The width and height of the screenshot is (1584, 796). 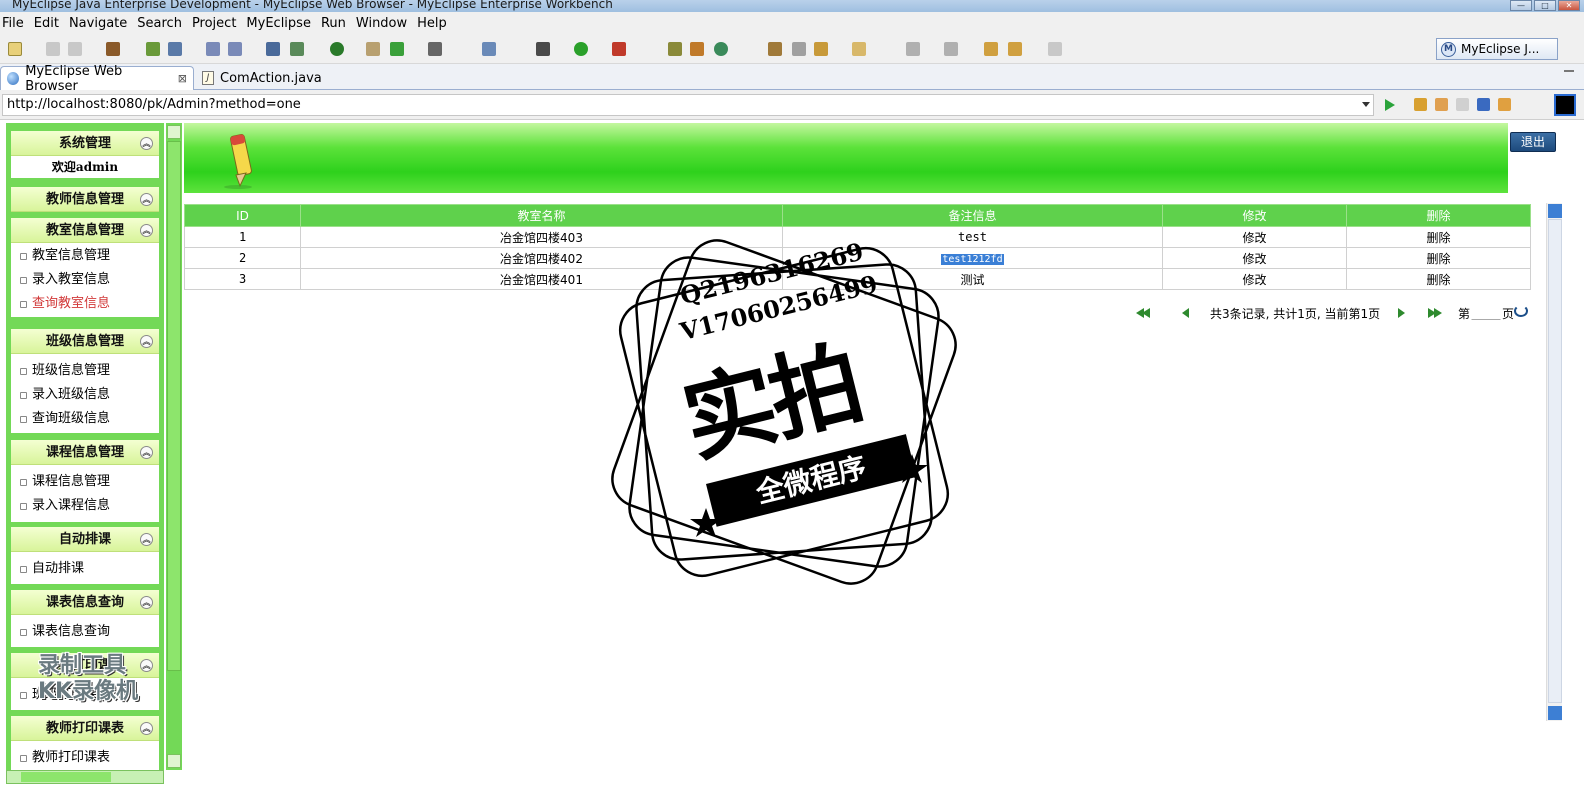 What do you see at coordinates (213, 49) in the screenshot?
I see `edit-icon` at bounding box center [213, 49].